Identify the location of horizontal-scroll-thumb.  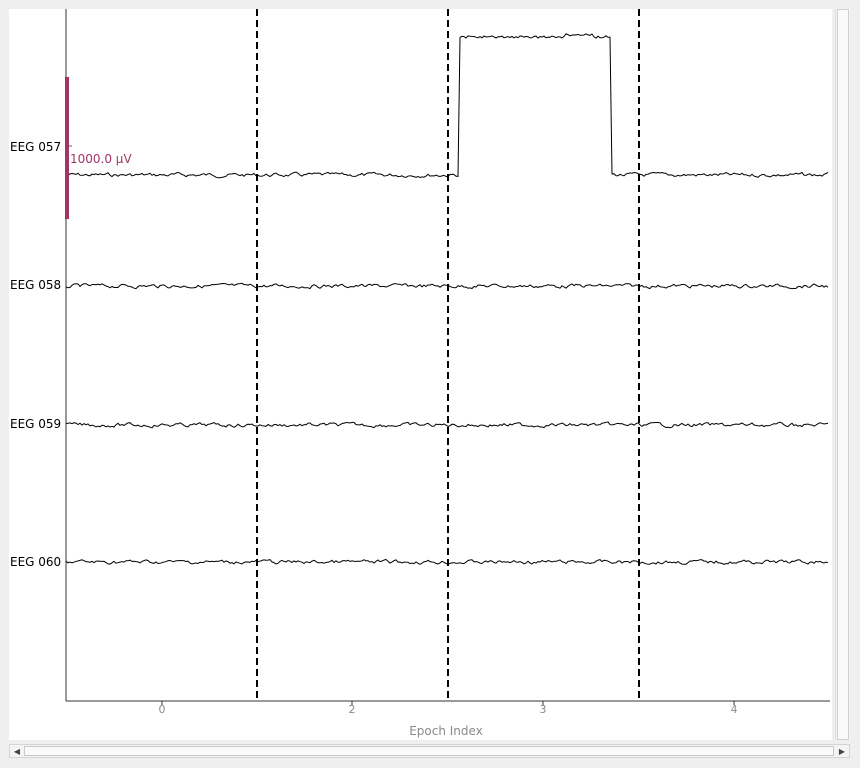
(429, 751).